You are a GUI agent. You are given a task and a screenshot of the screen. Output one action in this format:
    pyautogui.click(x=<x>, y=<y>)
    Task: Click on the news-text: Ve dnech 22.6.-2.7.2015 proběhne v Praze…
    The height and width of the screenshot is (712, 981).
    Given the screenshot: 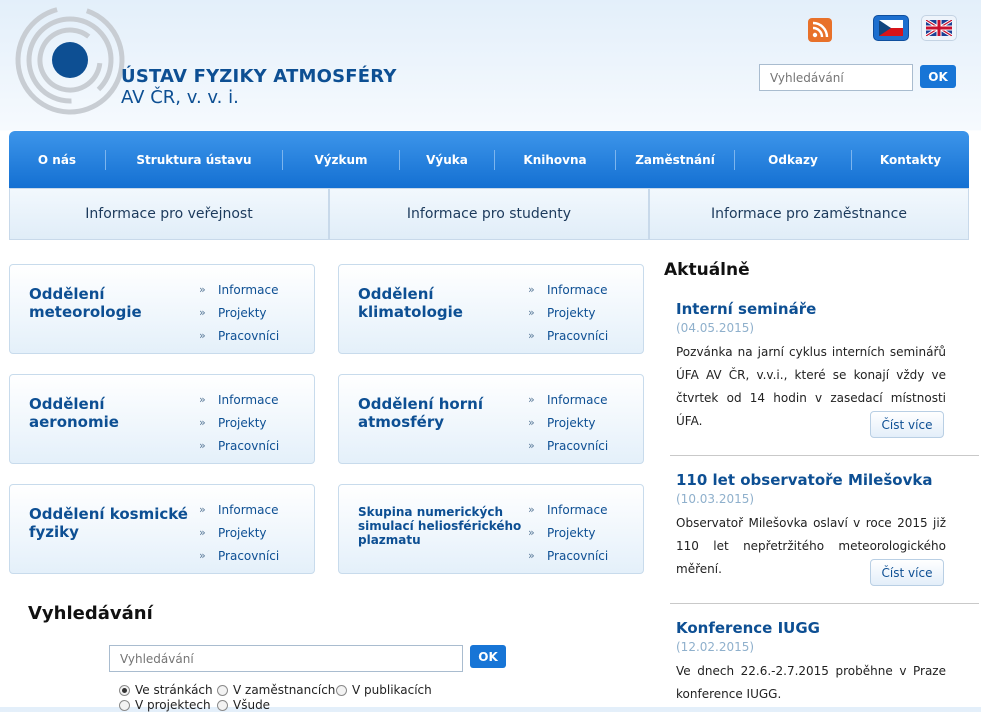 What is the action you would take?
    pyautogui.click(x=811, y=682)
    